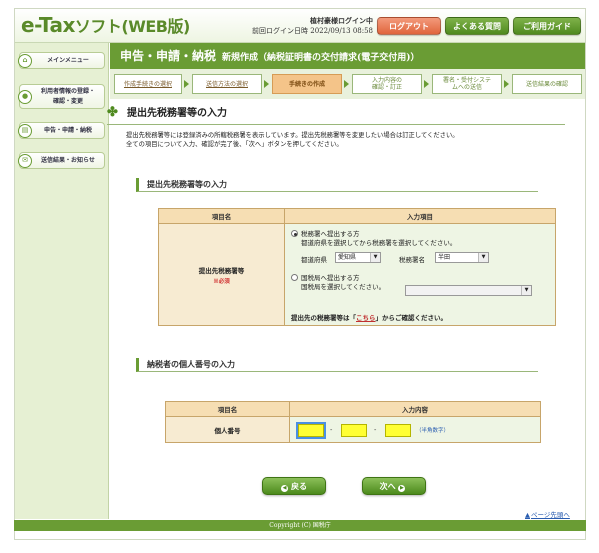 The height and width of the screenshot is (553, 599). I want to click on row-label-office: 提出先税務署等 ※必須, so click(221, 274).